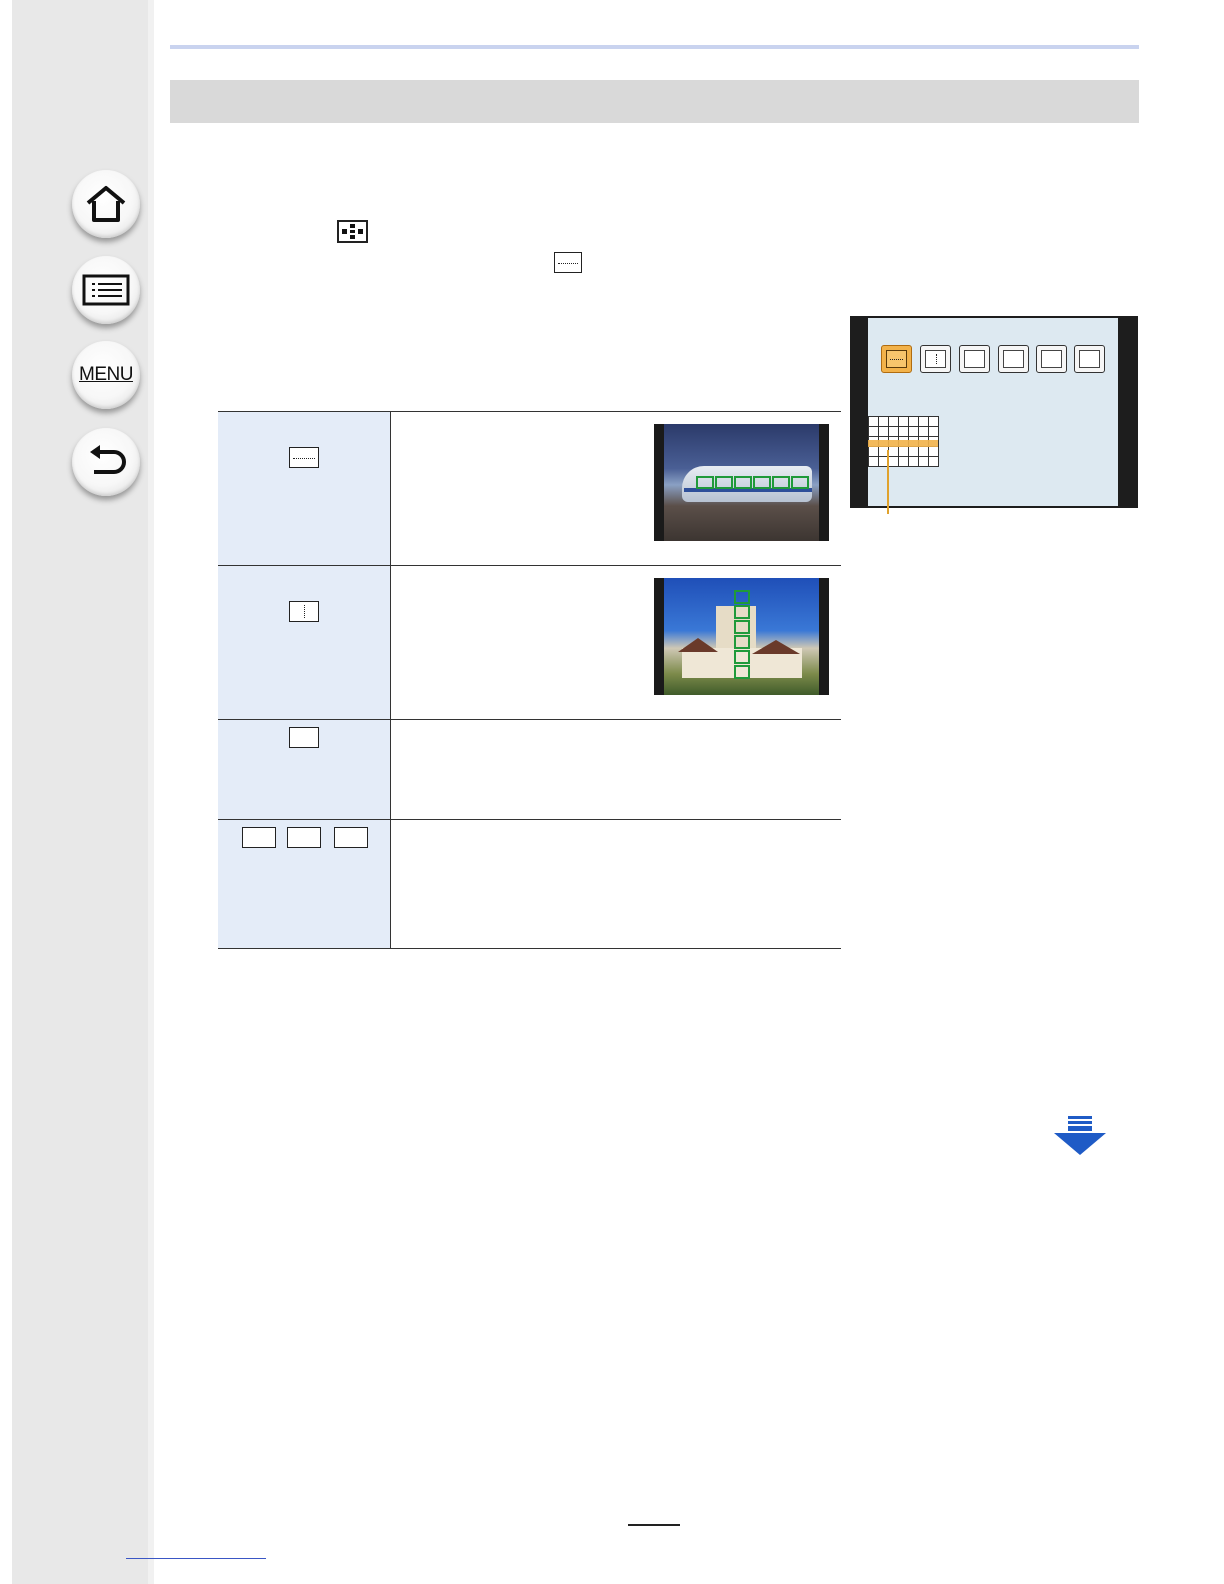 The image size is (1224, 1584). I want to click on back-button, so click(106, 462).